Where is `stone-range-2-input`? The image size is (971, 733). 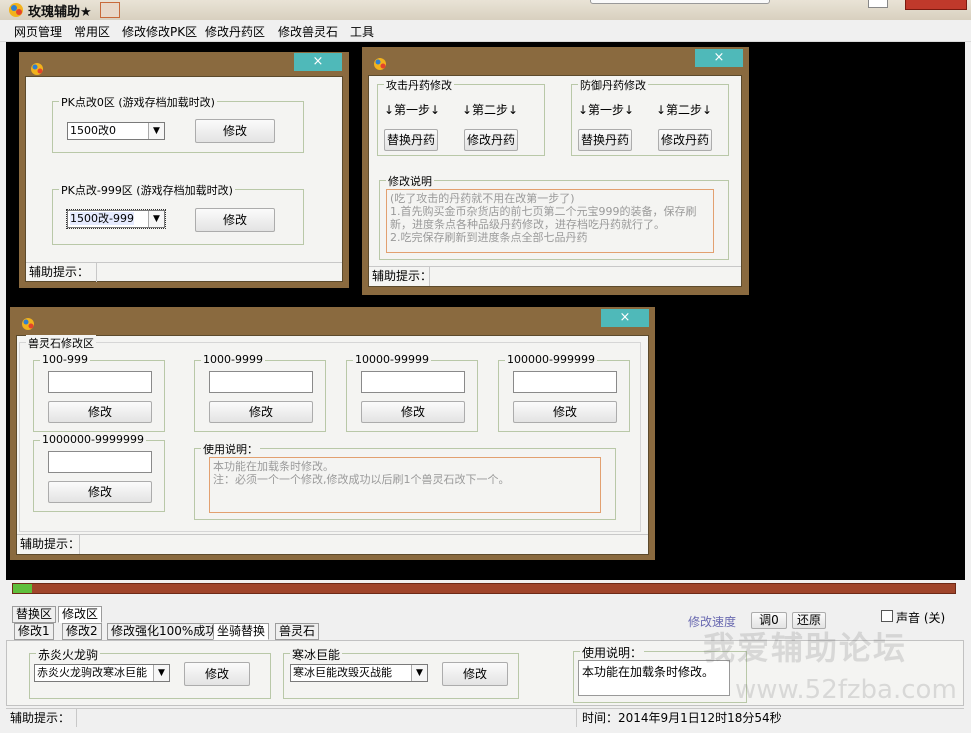 stone-range-2-input is located at coordinates (261, 382).